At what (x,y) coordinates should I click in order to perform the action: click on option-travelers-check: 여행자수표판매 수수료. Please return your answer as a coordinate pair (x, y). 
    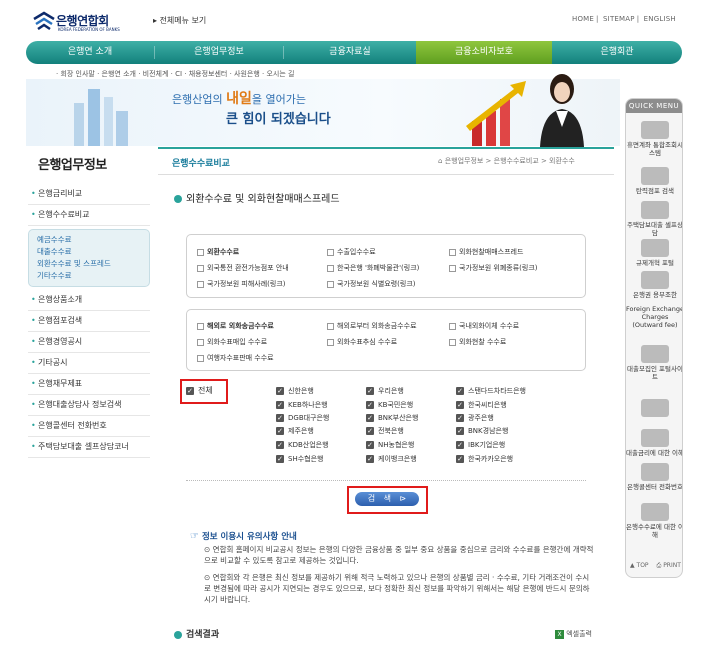
    Looking at the image, I should click on (235, 358).